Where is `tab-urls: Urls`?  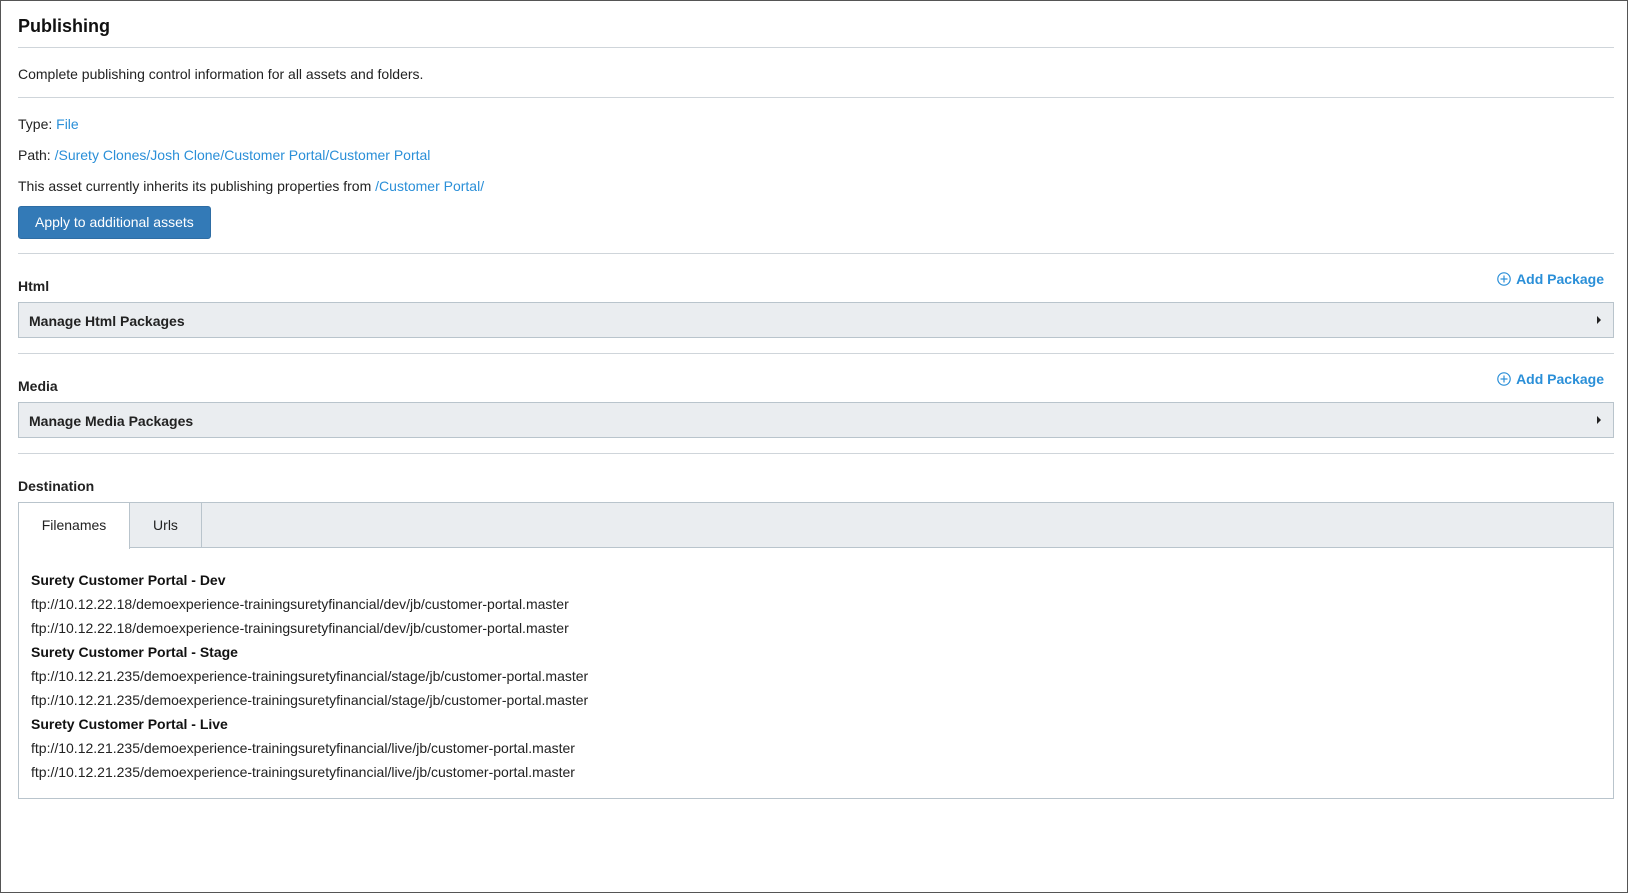
tab-urls: Urls is located at coordinates (166, 525).